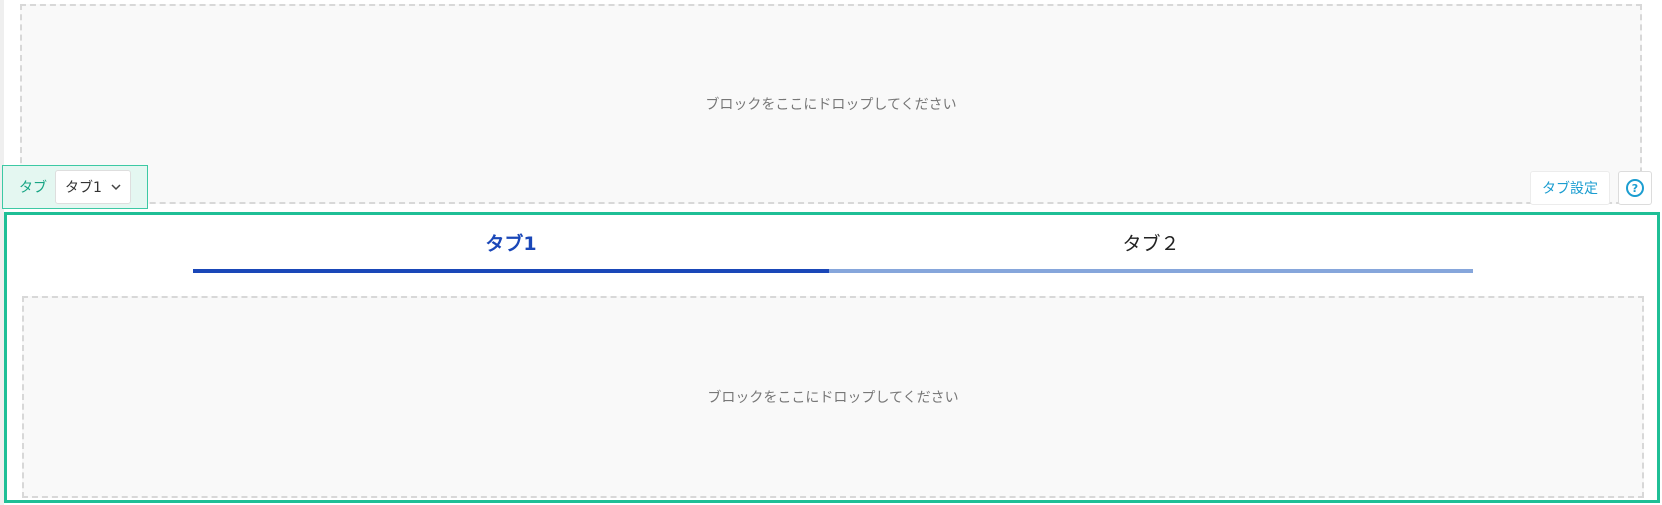 This screenshot has width=1662, height=505. I want to click on help-button: ?, so click(1635, 188).